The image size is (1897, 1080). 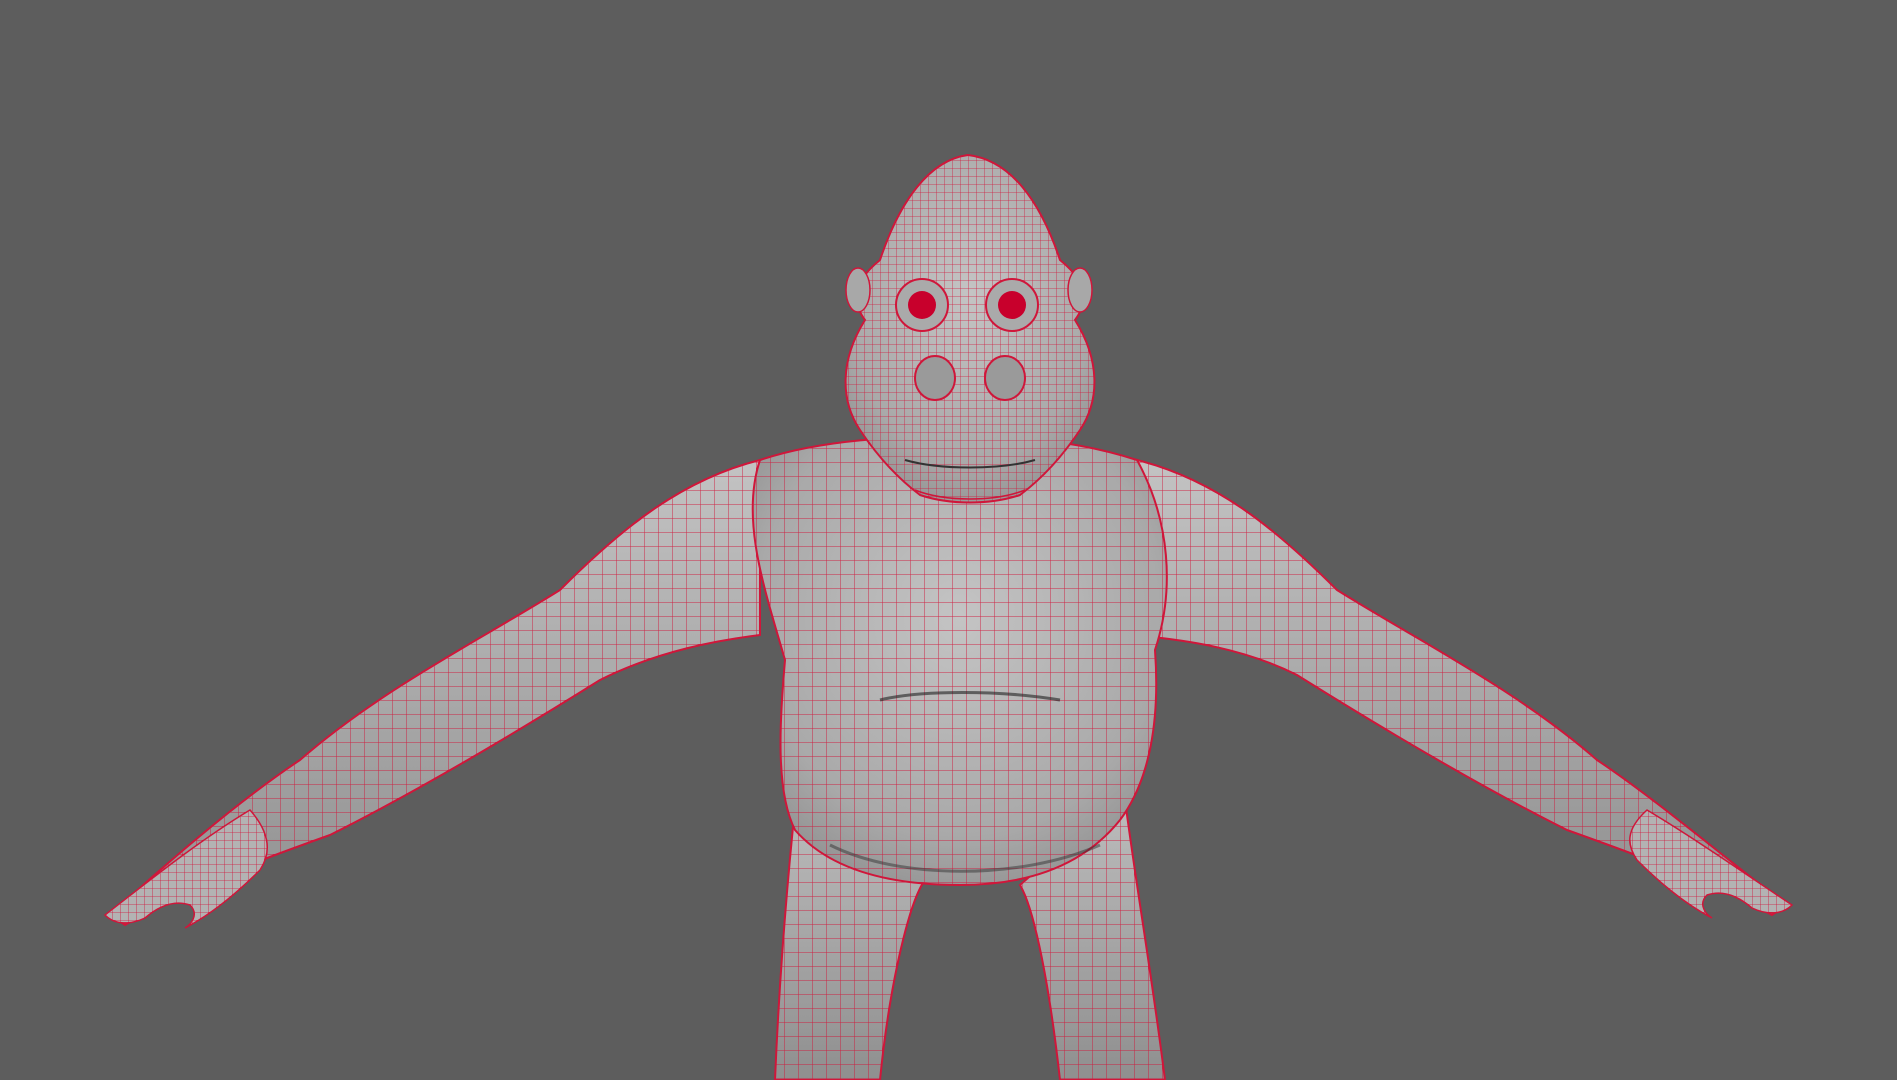 I want to click on torso-wire, so click(x=959, y=661).